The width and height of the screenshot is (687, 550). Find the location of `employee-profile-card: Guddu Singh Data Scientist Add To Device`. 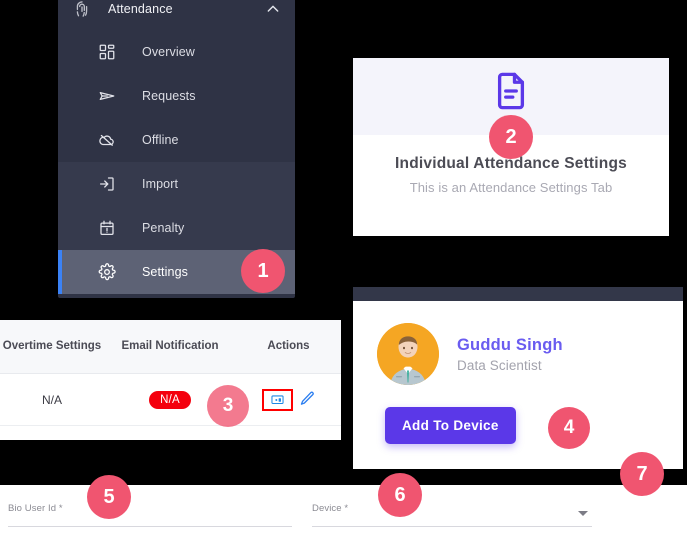

employee-profile-card: Guddu Singh Data Scientist Add To Device is located at coordinates (518, 385).